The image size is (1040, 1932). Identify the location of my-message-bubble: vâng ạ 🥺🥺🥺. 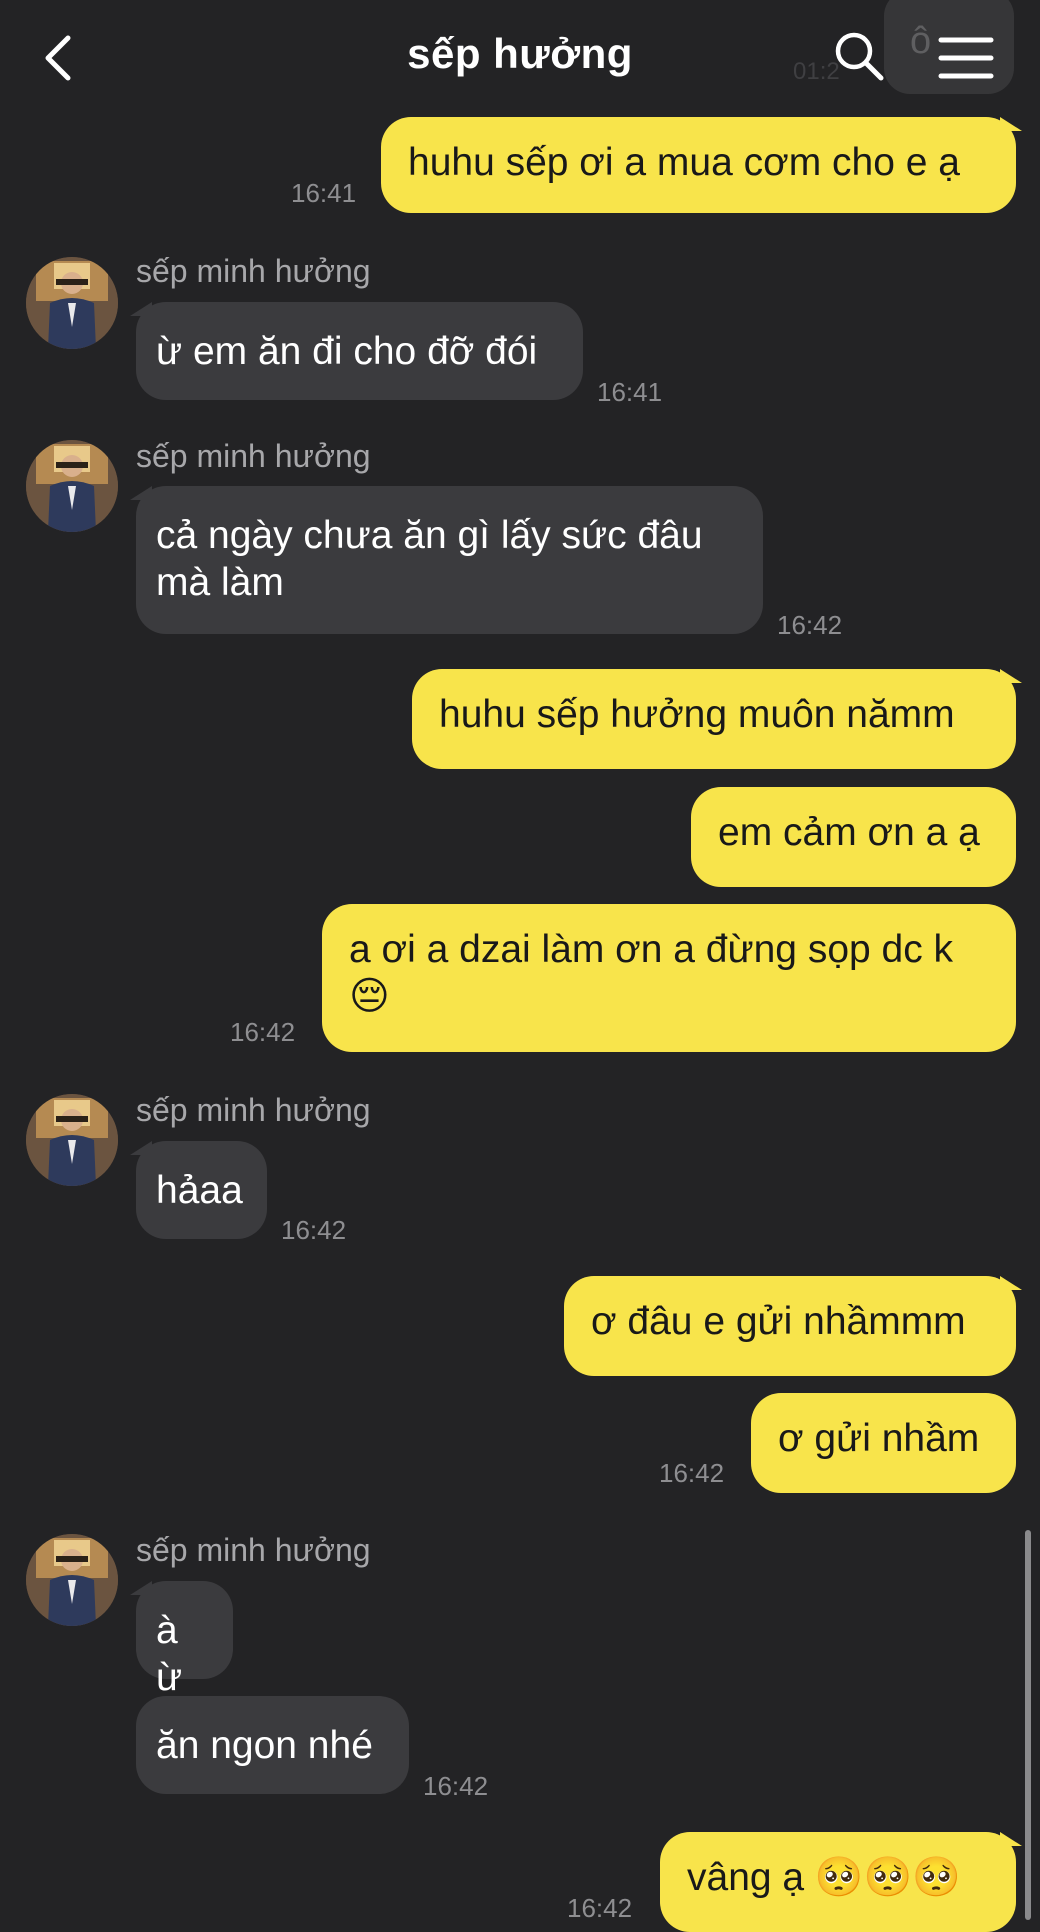
(838, 1882).